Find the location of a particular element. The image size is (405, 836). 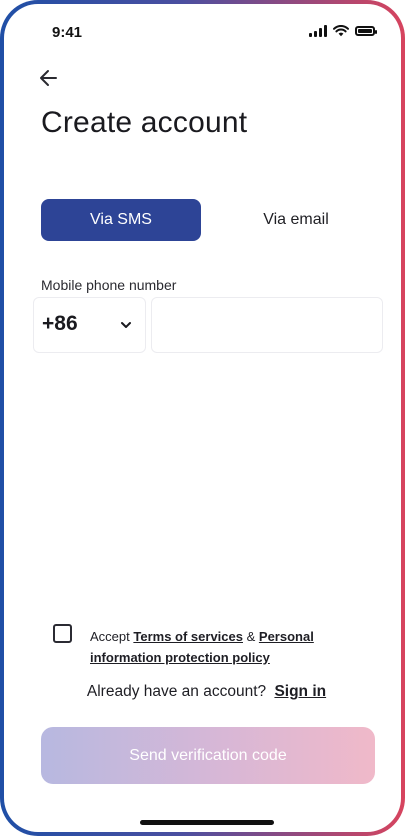

wifi-icon is located at coordinates (341, 31).